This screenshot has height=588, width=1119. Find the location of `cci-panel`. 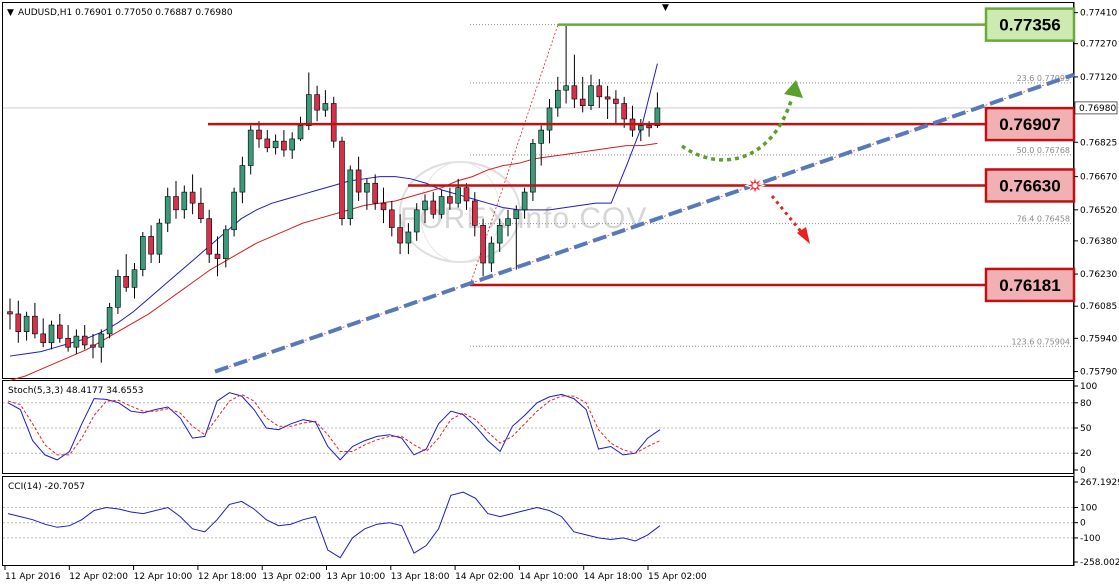

cci-panel is located at coordinates (538, 521).